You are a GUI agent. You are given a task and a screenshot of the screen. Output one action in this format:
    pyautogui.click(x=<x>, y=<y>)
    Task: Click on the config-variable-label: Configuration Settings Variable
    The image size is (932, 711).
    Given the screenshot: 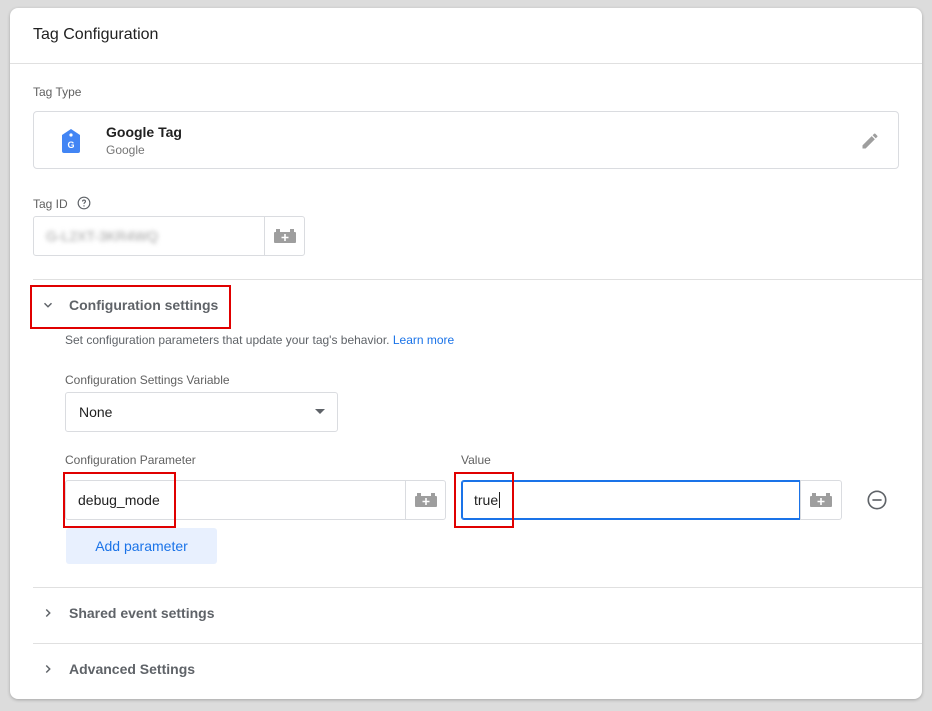 What is the action you would take?
    pyautogui.click(x=147, y=380)
    